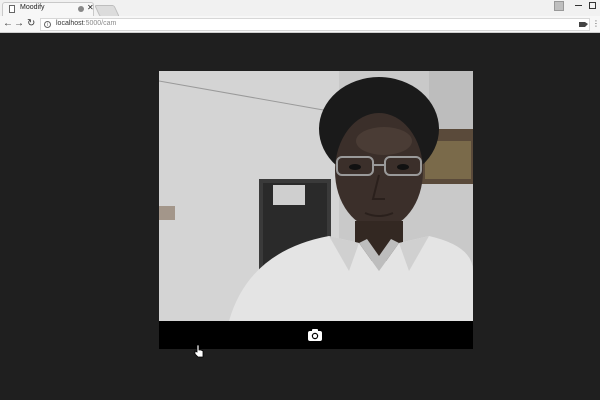 The width and height of the screenshot is (600, 400). Describe the element at coordinates (300, 8) in the screenshot. I see `browser-titlebar: Moodify ✕` at that location.